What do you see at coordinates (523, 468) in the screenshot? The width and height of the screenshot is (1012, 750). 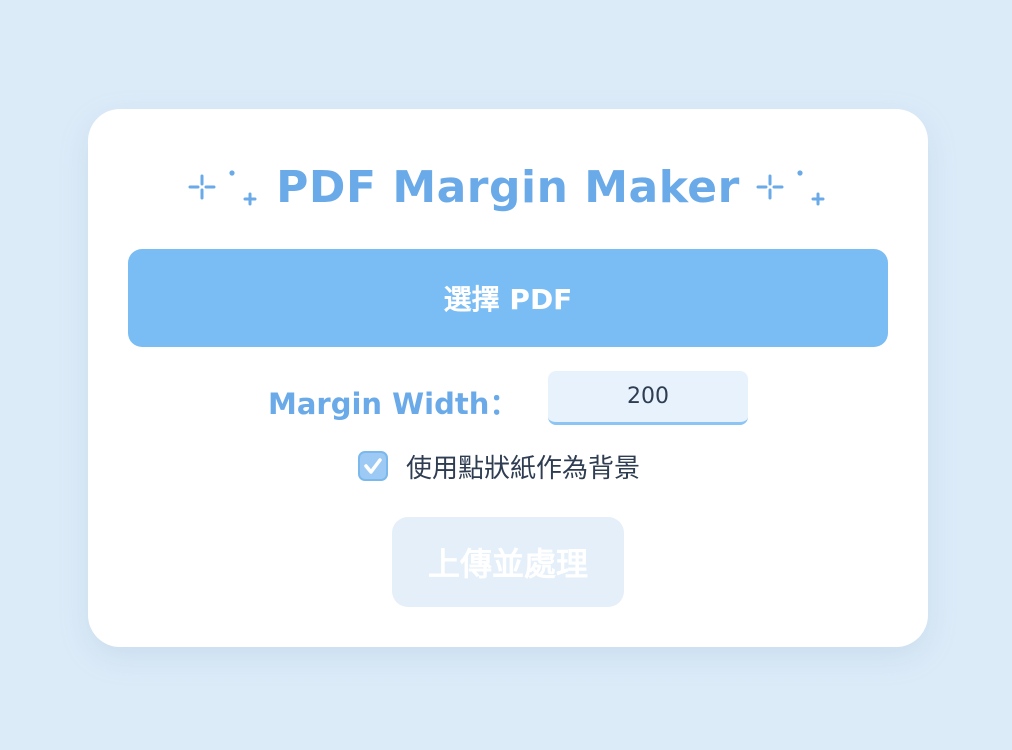 I see `dotted-background-label: 使用點狀紙作為背景` at bounding box center [523, 468].